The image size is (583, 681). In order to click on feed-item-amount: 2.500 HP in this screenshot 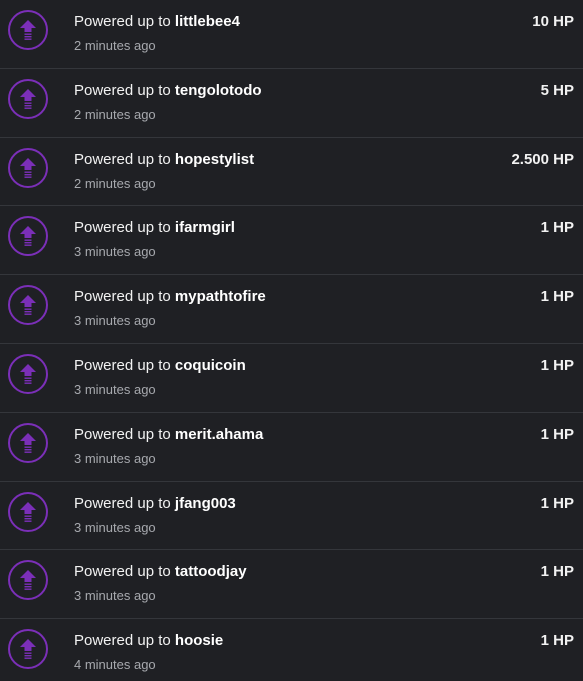, I will do `click(542, 159)`.